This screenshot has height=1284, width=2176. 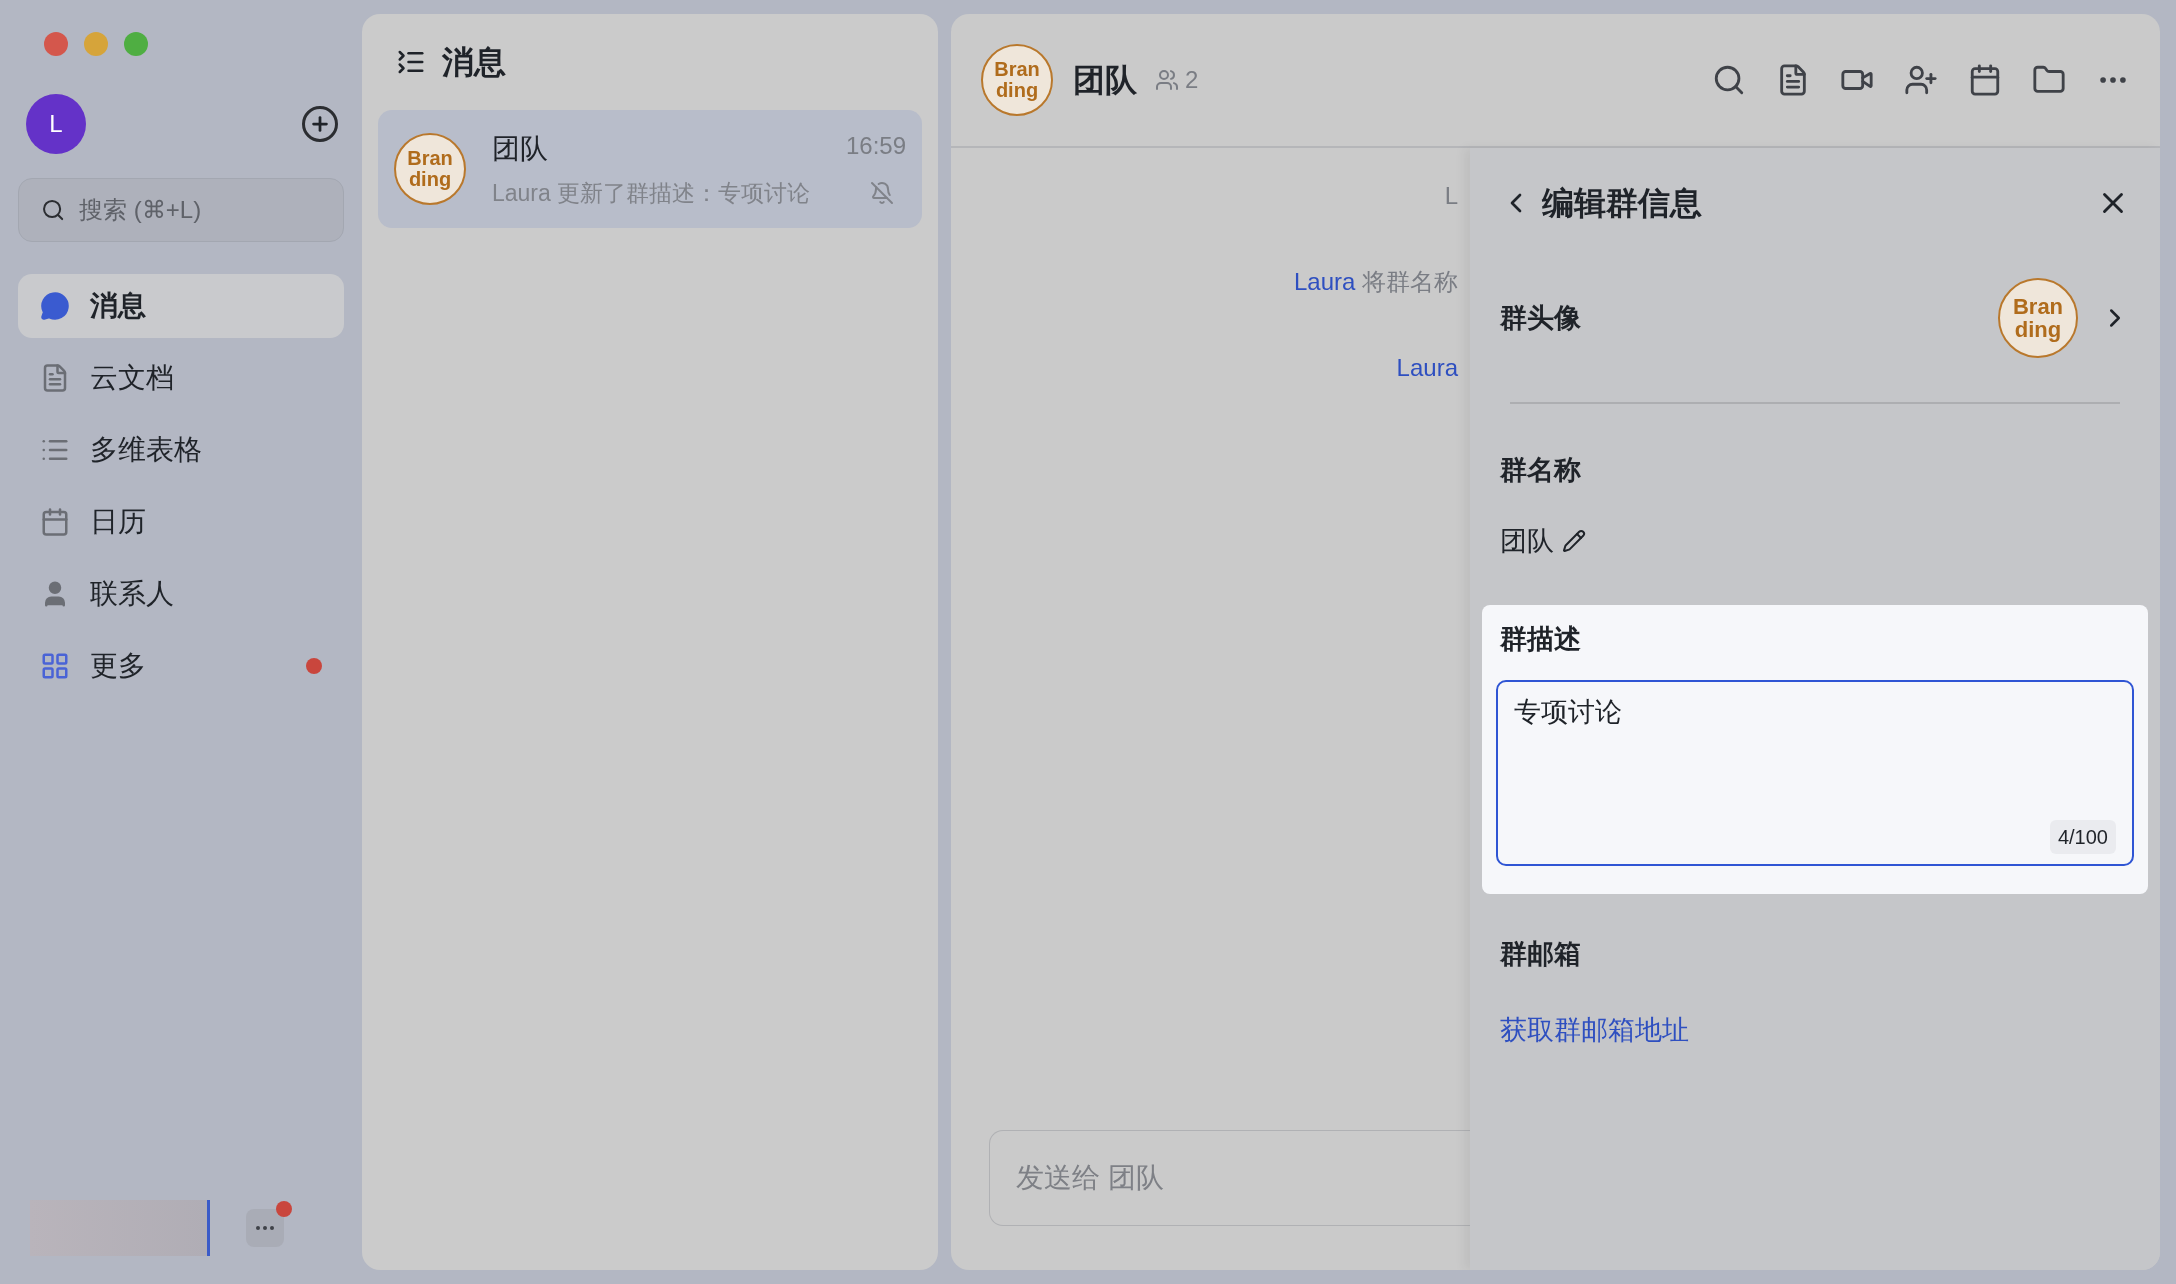 What do you see at coordinates (181, 378) in the screenshot?
I see `nav-item: 云文档` at bounding box center [181, 378].